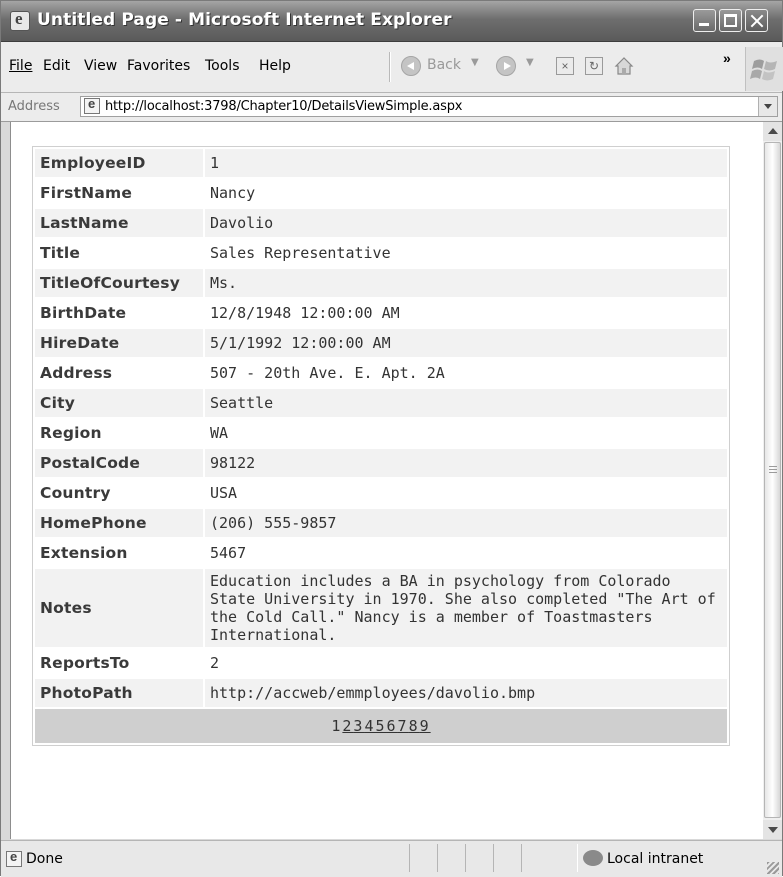  Describe the element at coordinates (119, 403) in the screenshot. I see `field-header: City` at that location.